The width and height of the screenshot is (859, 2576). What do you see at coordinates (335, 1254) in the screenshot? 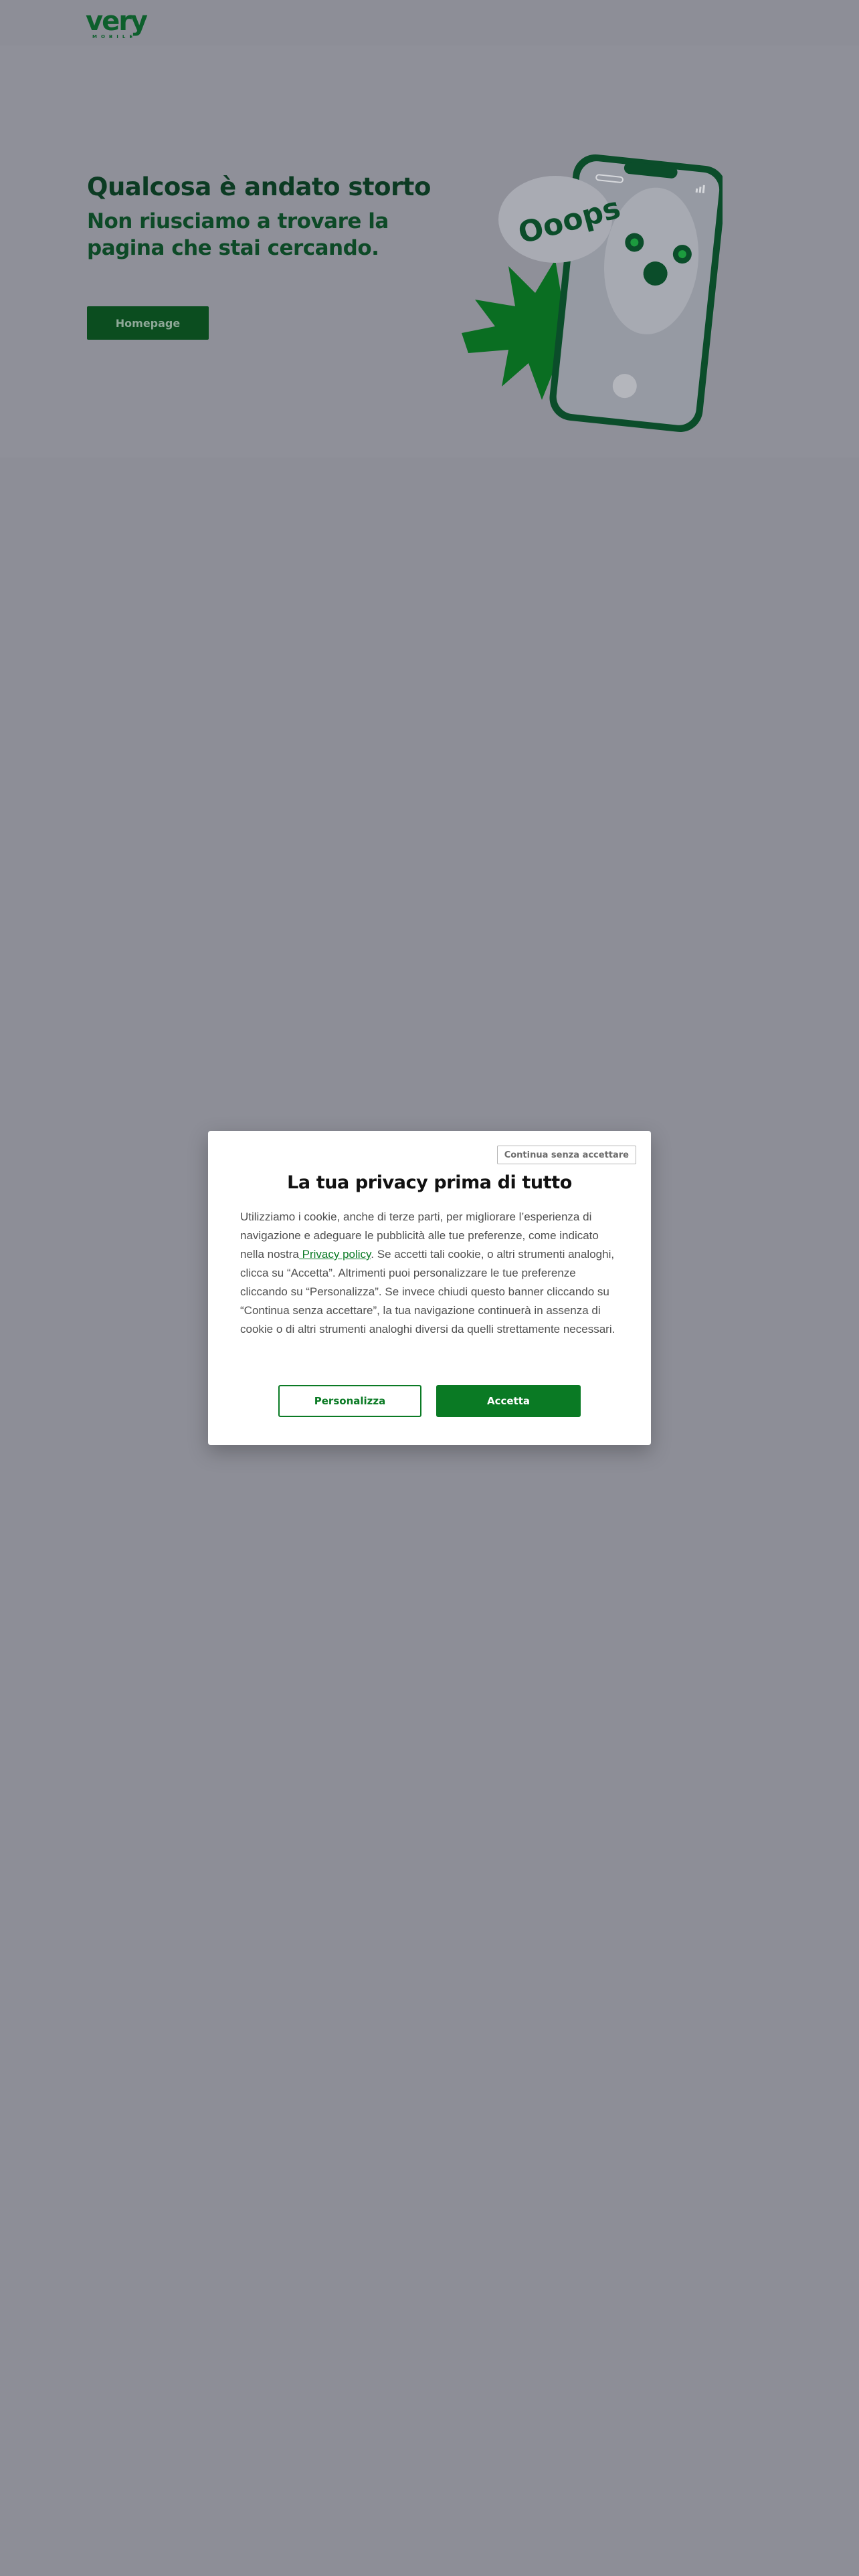
I see `privacy-policy-link: Privacy policy` at bounding box center [335, 1254].